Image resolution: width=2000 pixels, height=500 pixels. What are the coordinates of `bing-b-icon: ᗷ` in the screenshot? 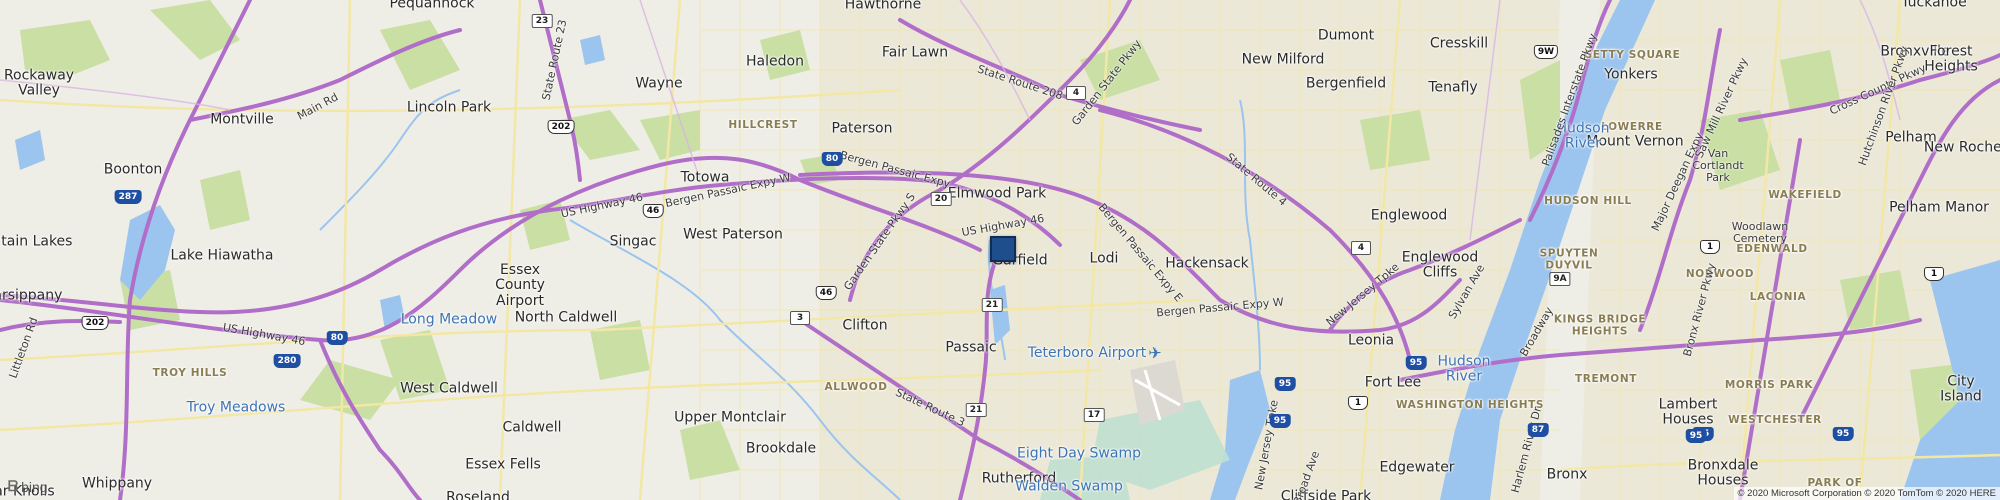 It's located at (13, 486).